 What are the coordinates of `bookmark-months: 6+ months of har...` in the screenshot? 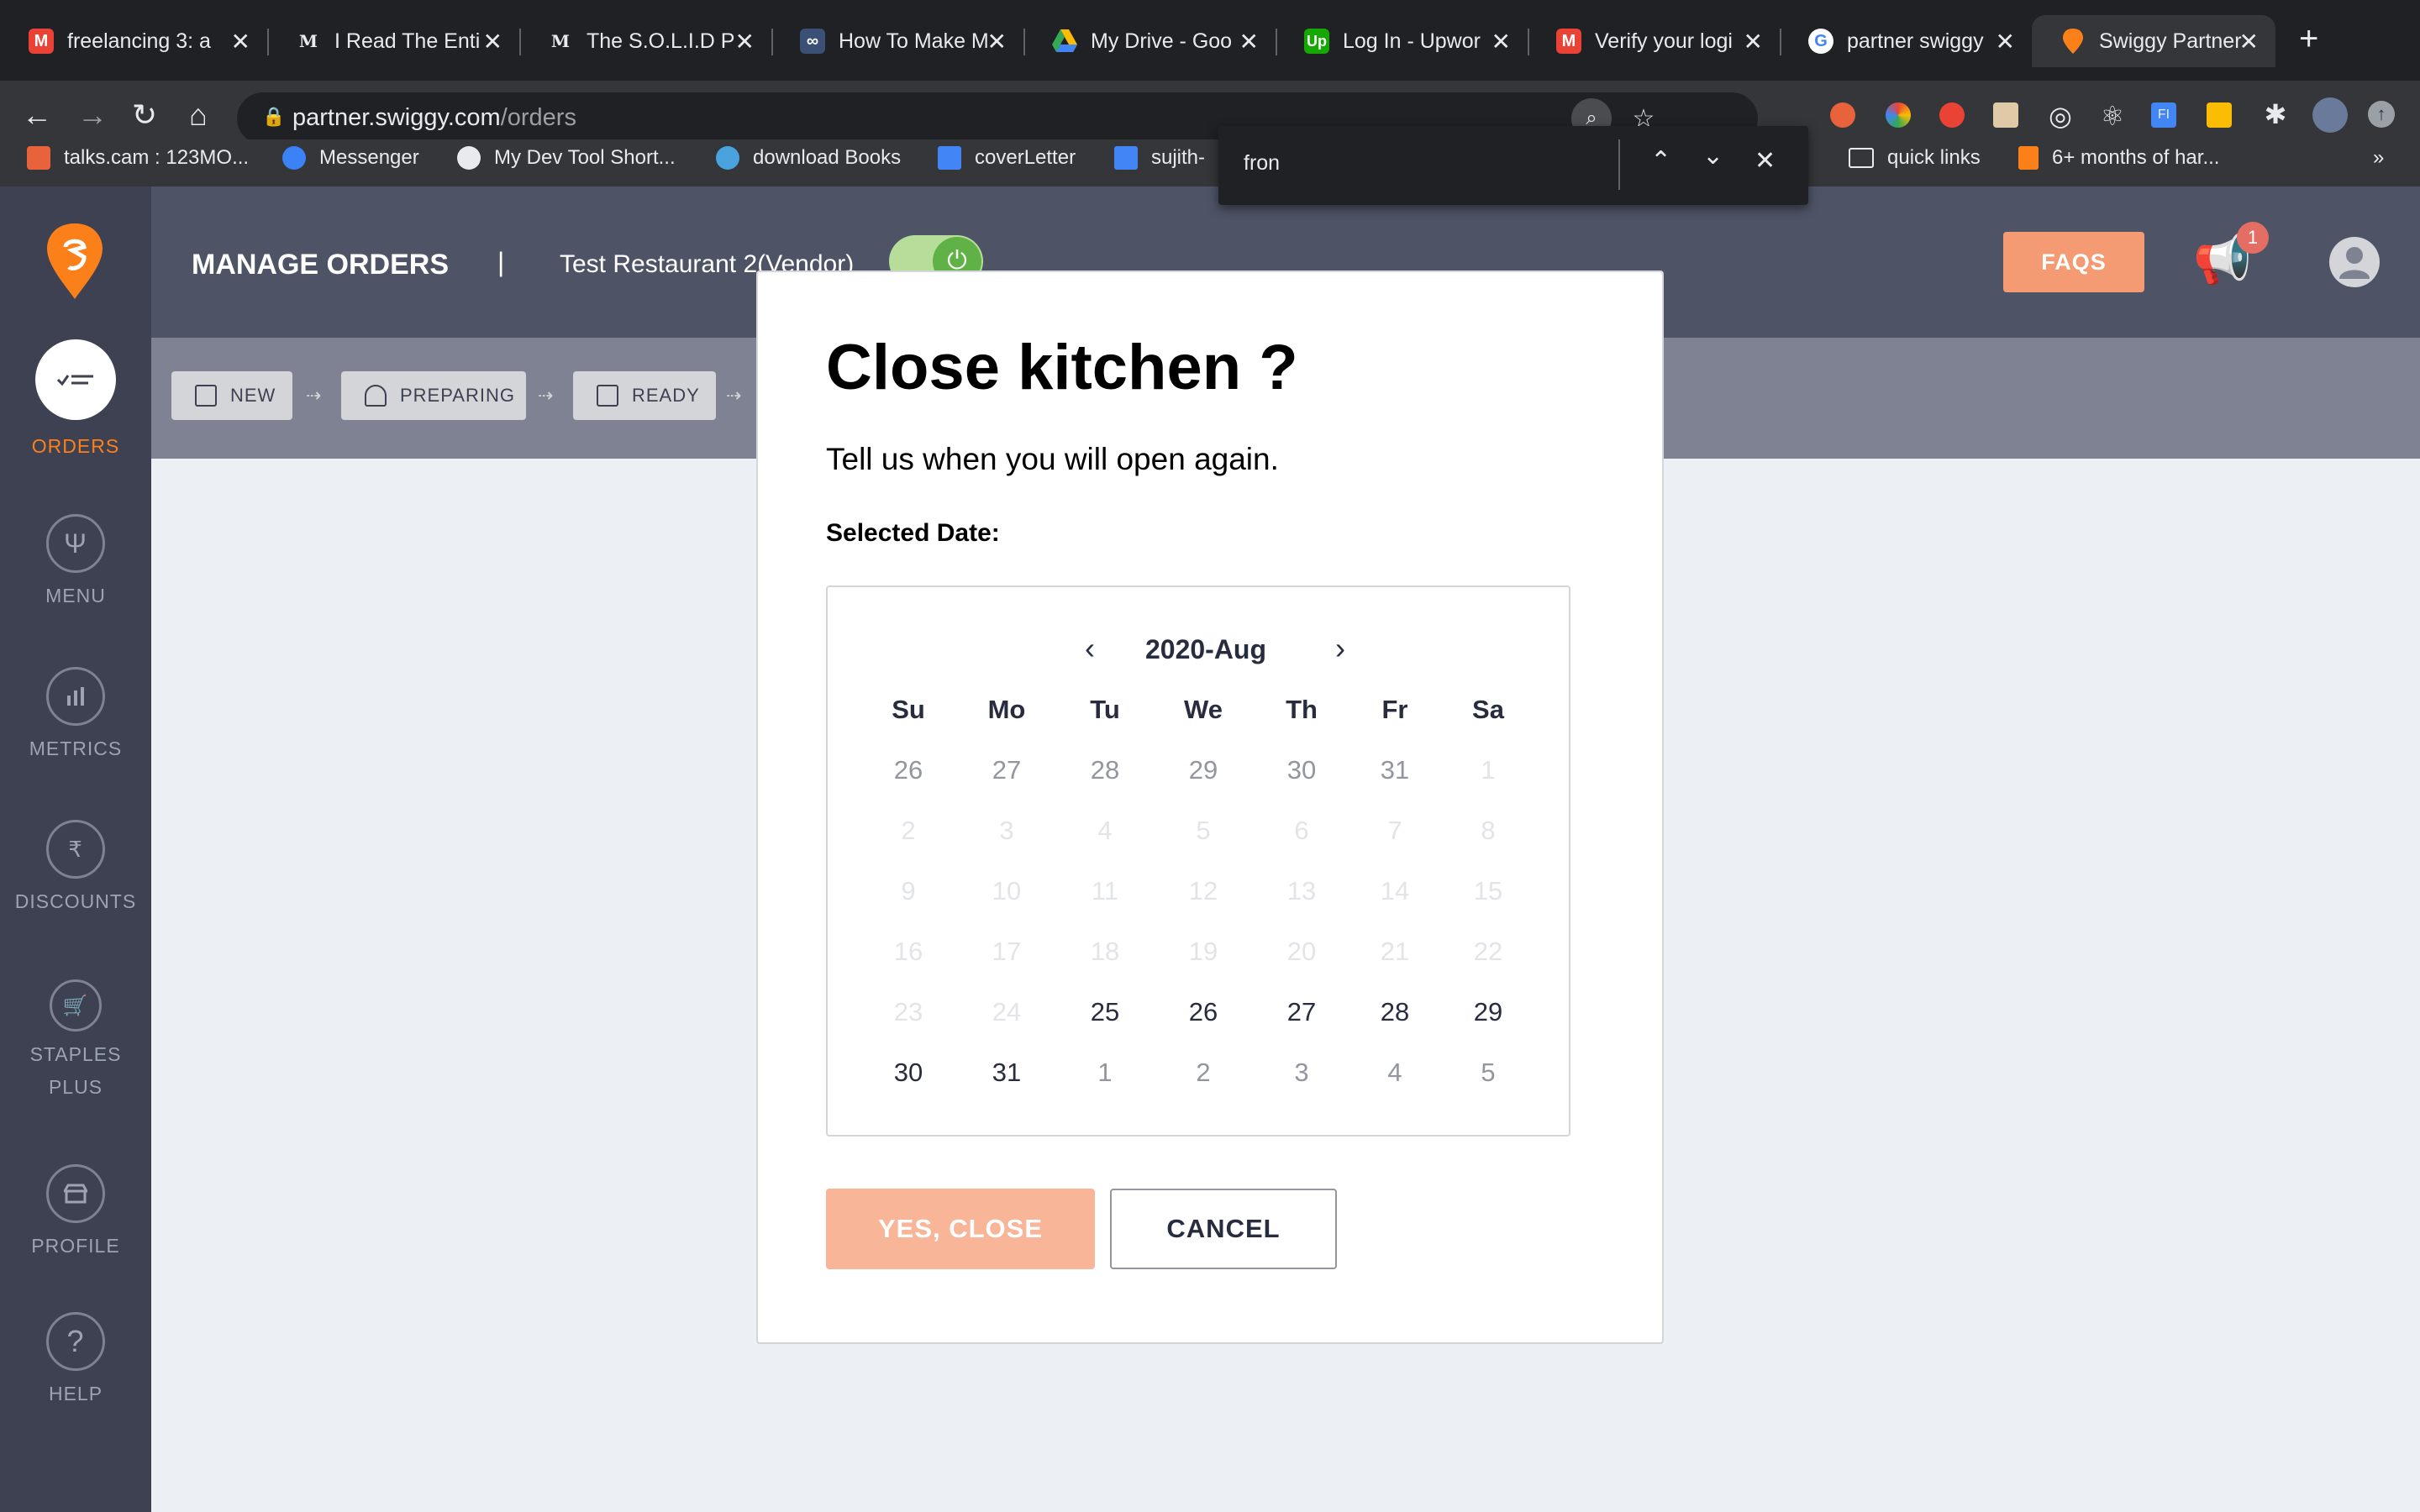 It's located at (2118, 158).